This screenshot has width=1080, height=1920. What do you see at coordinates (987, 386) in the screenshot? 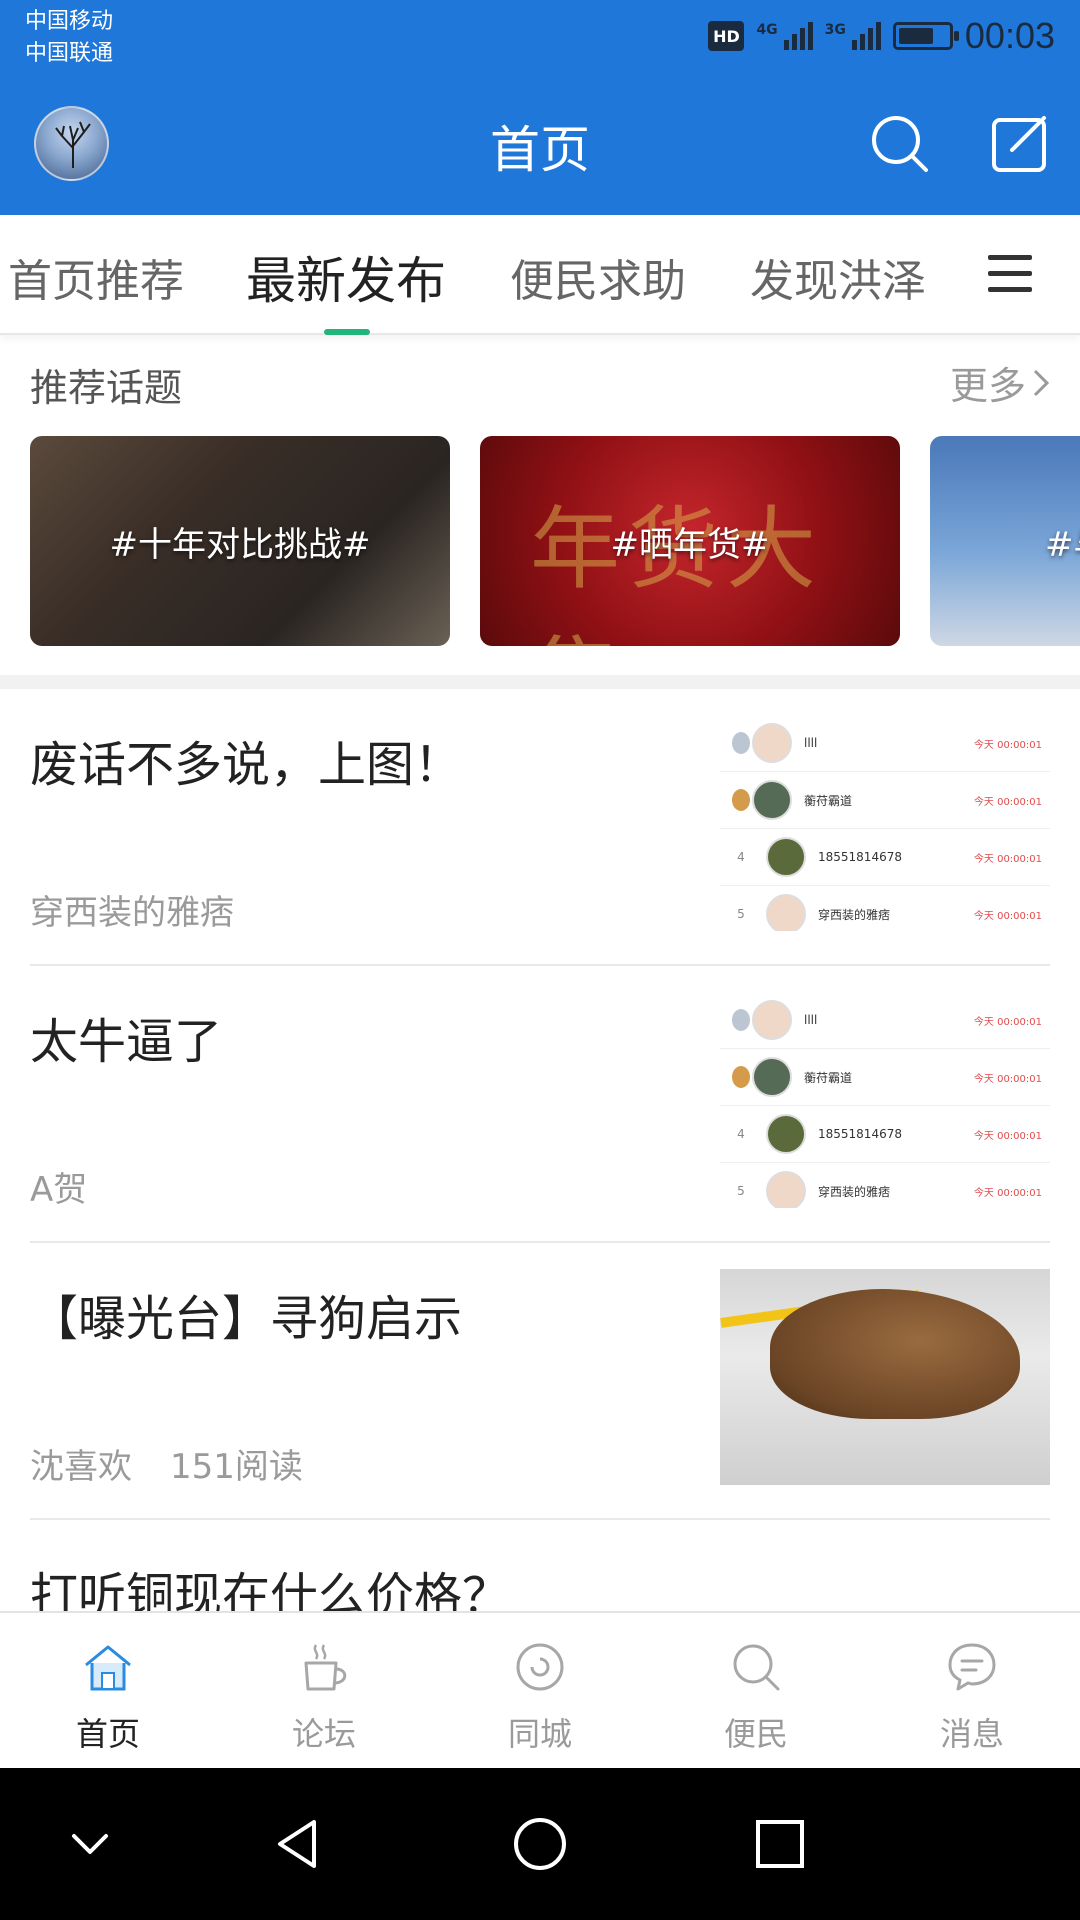
I see `more-label: 更多` at bounding box center [987, 386].